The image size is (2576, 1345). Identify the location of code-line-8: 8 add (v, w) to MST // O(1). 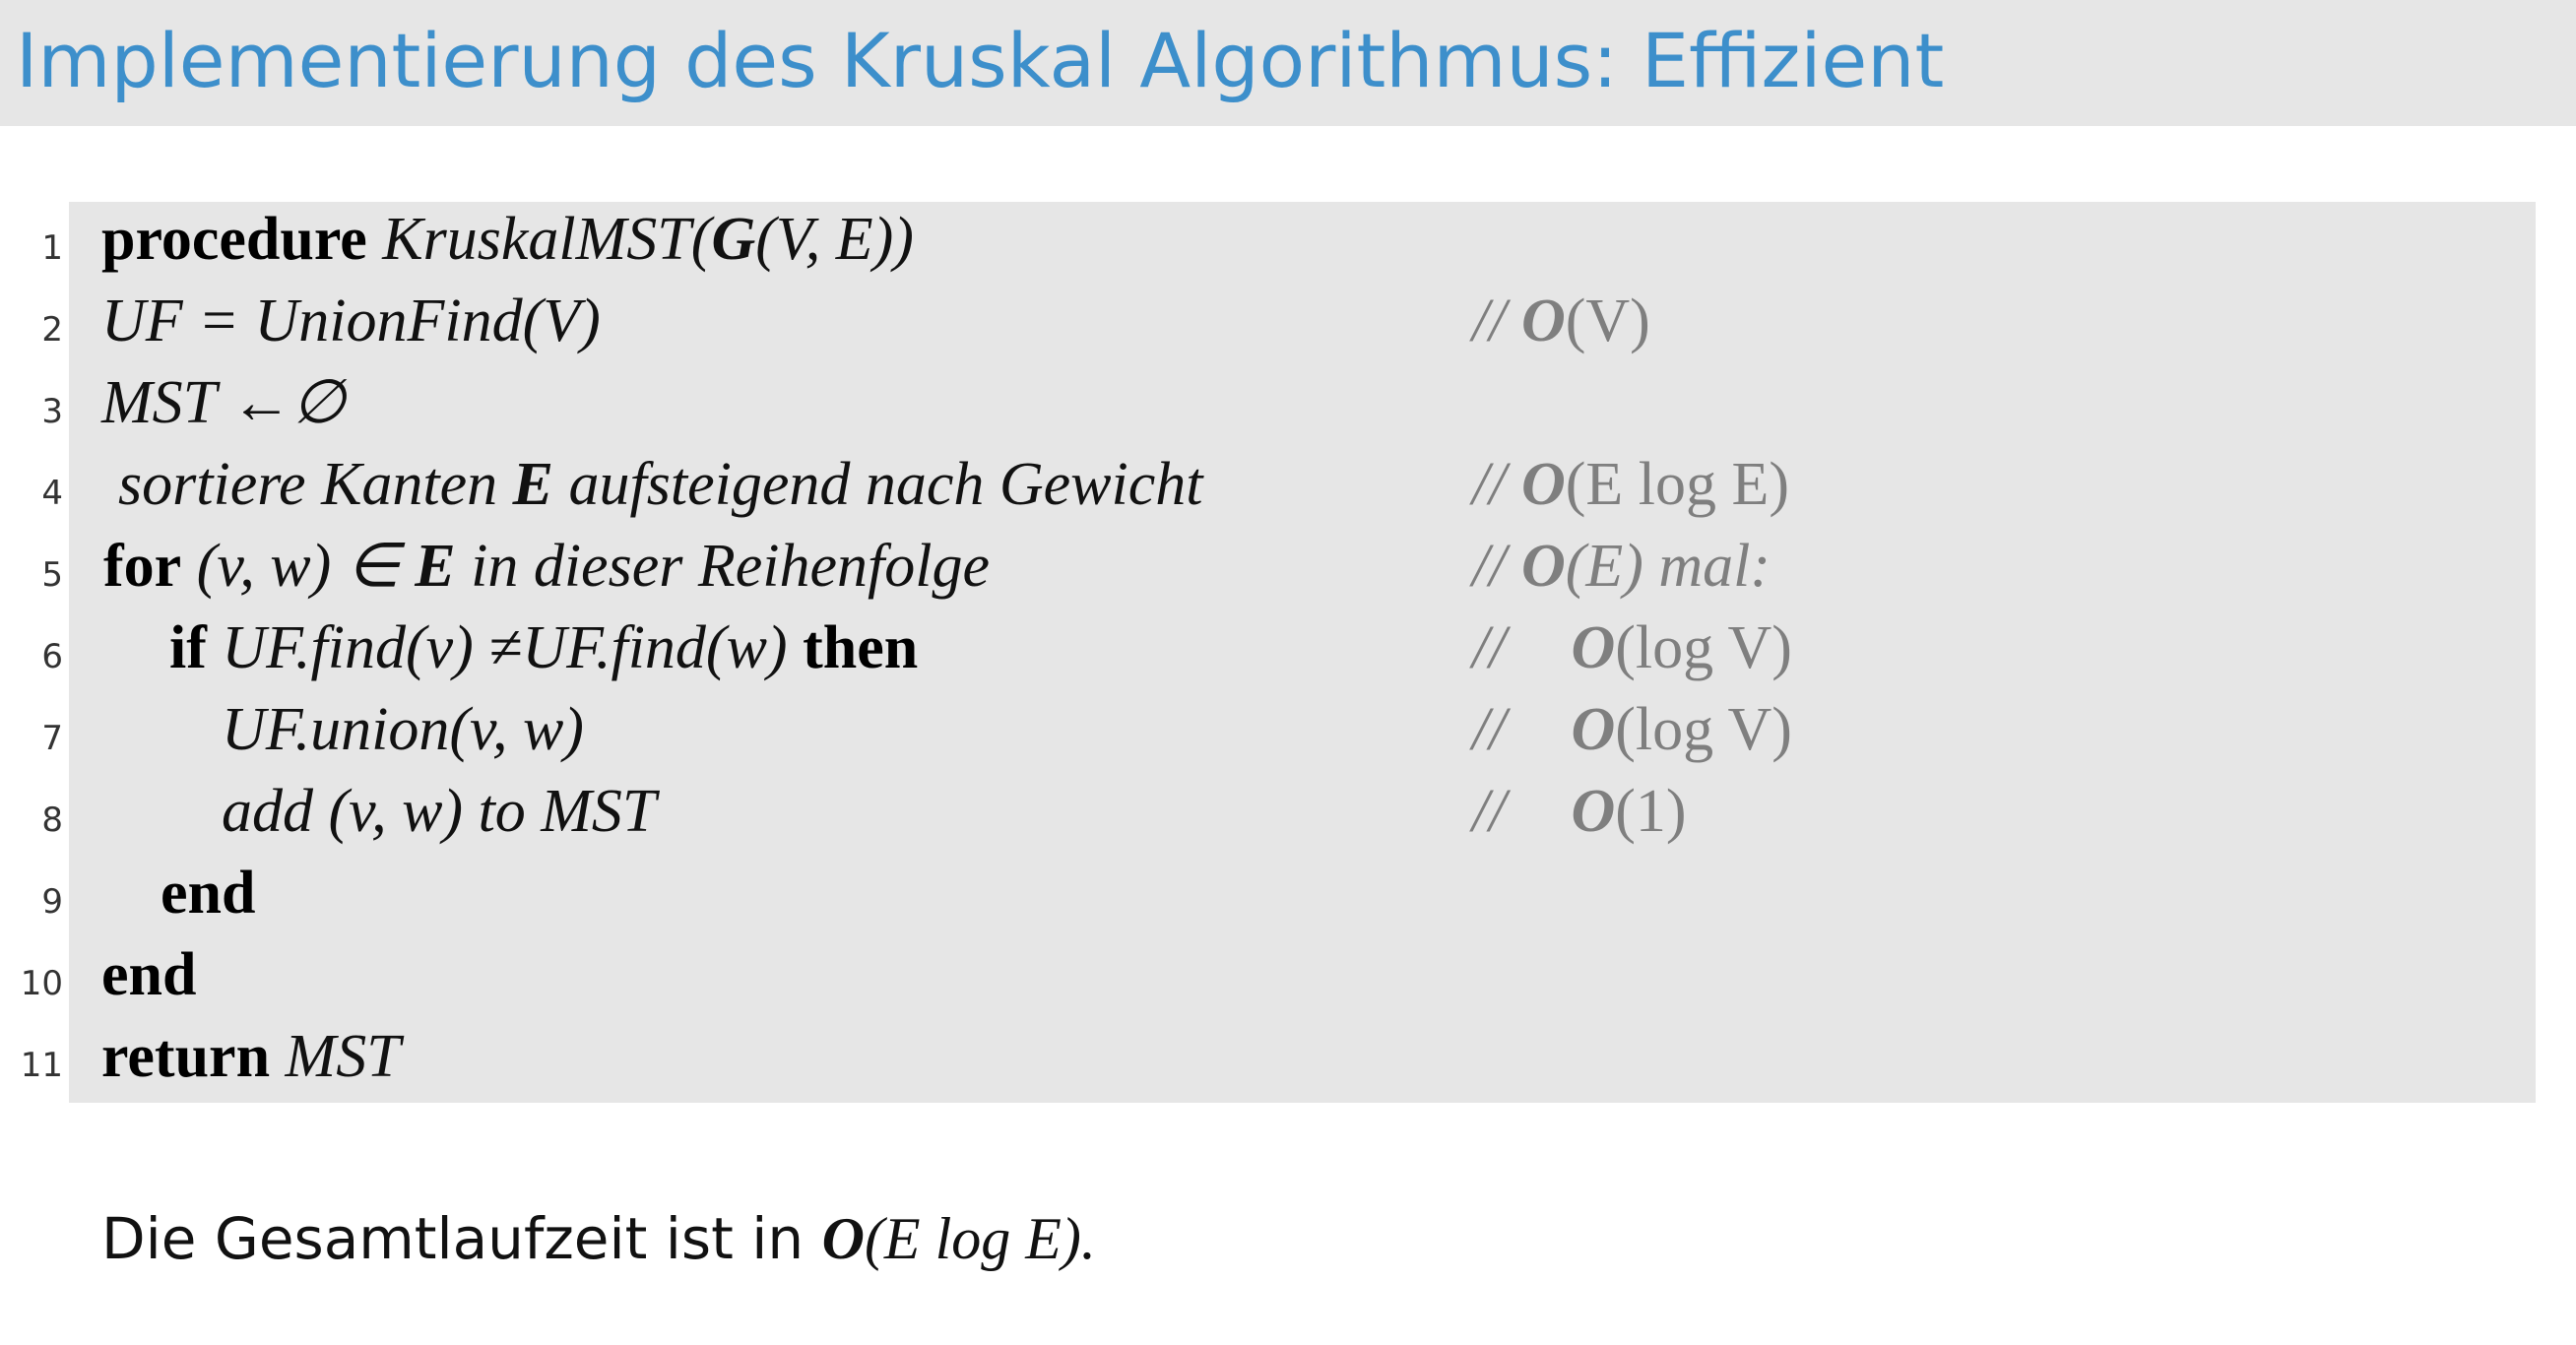
(1288, 812).